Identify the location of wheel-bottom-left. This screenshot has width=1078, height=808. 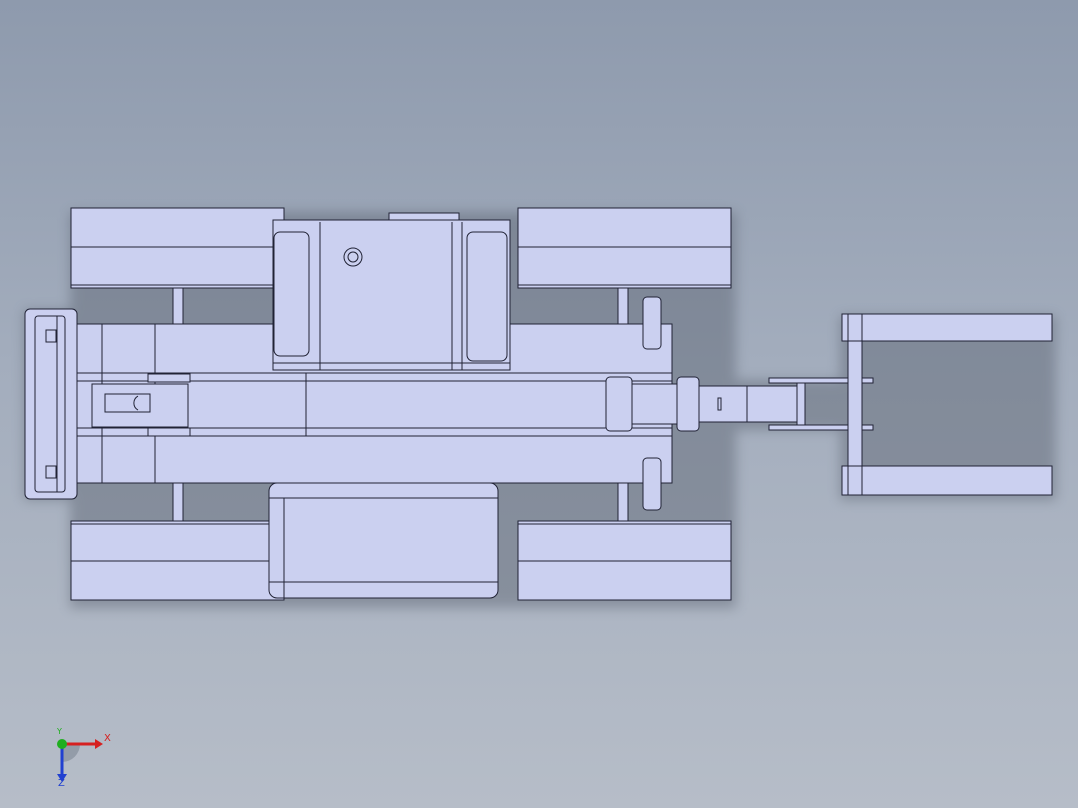
(177, 560).